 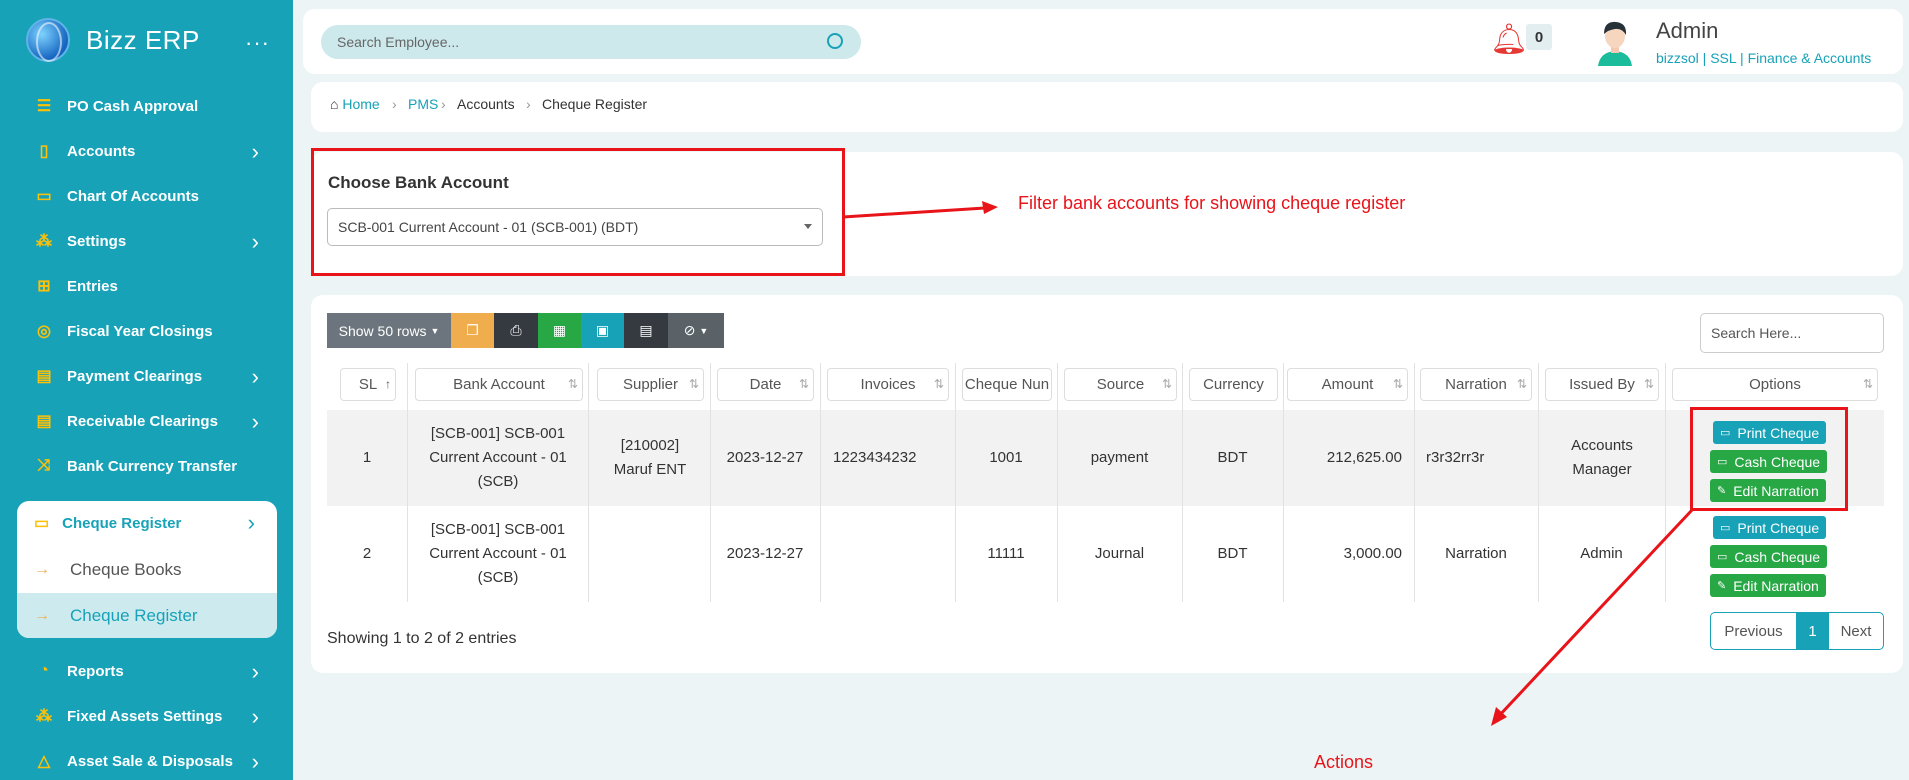 What do you see at coordinates (1509, 39) in the screenshot?
I see `bell-icon: 🔔︎` at bounding box center [1509, 39].